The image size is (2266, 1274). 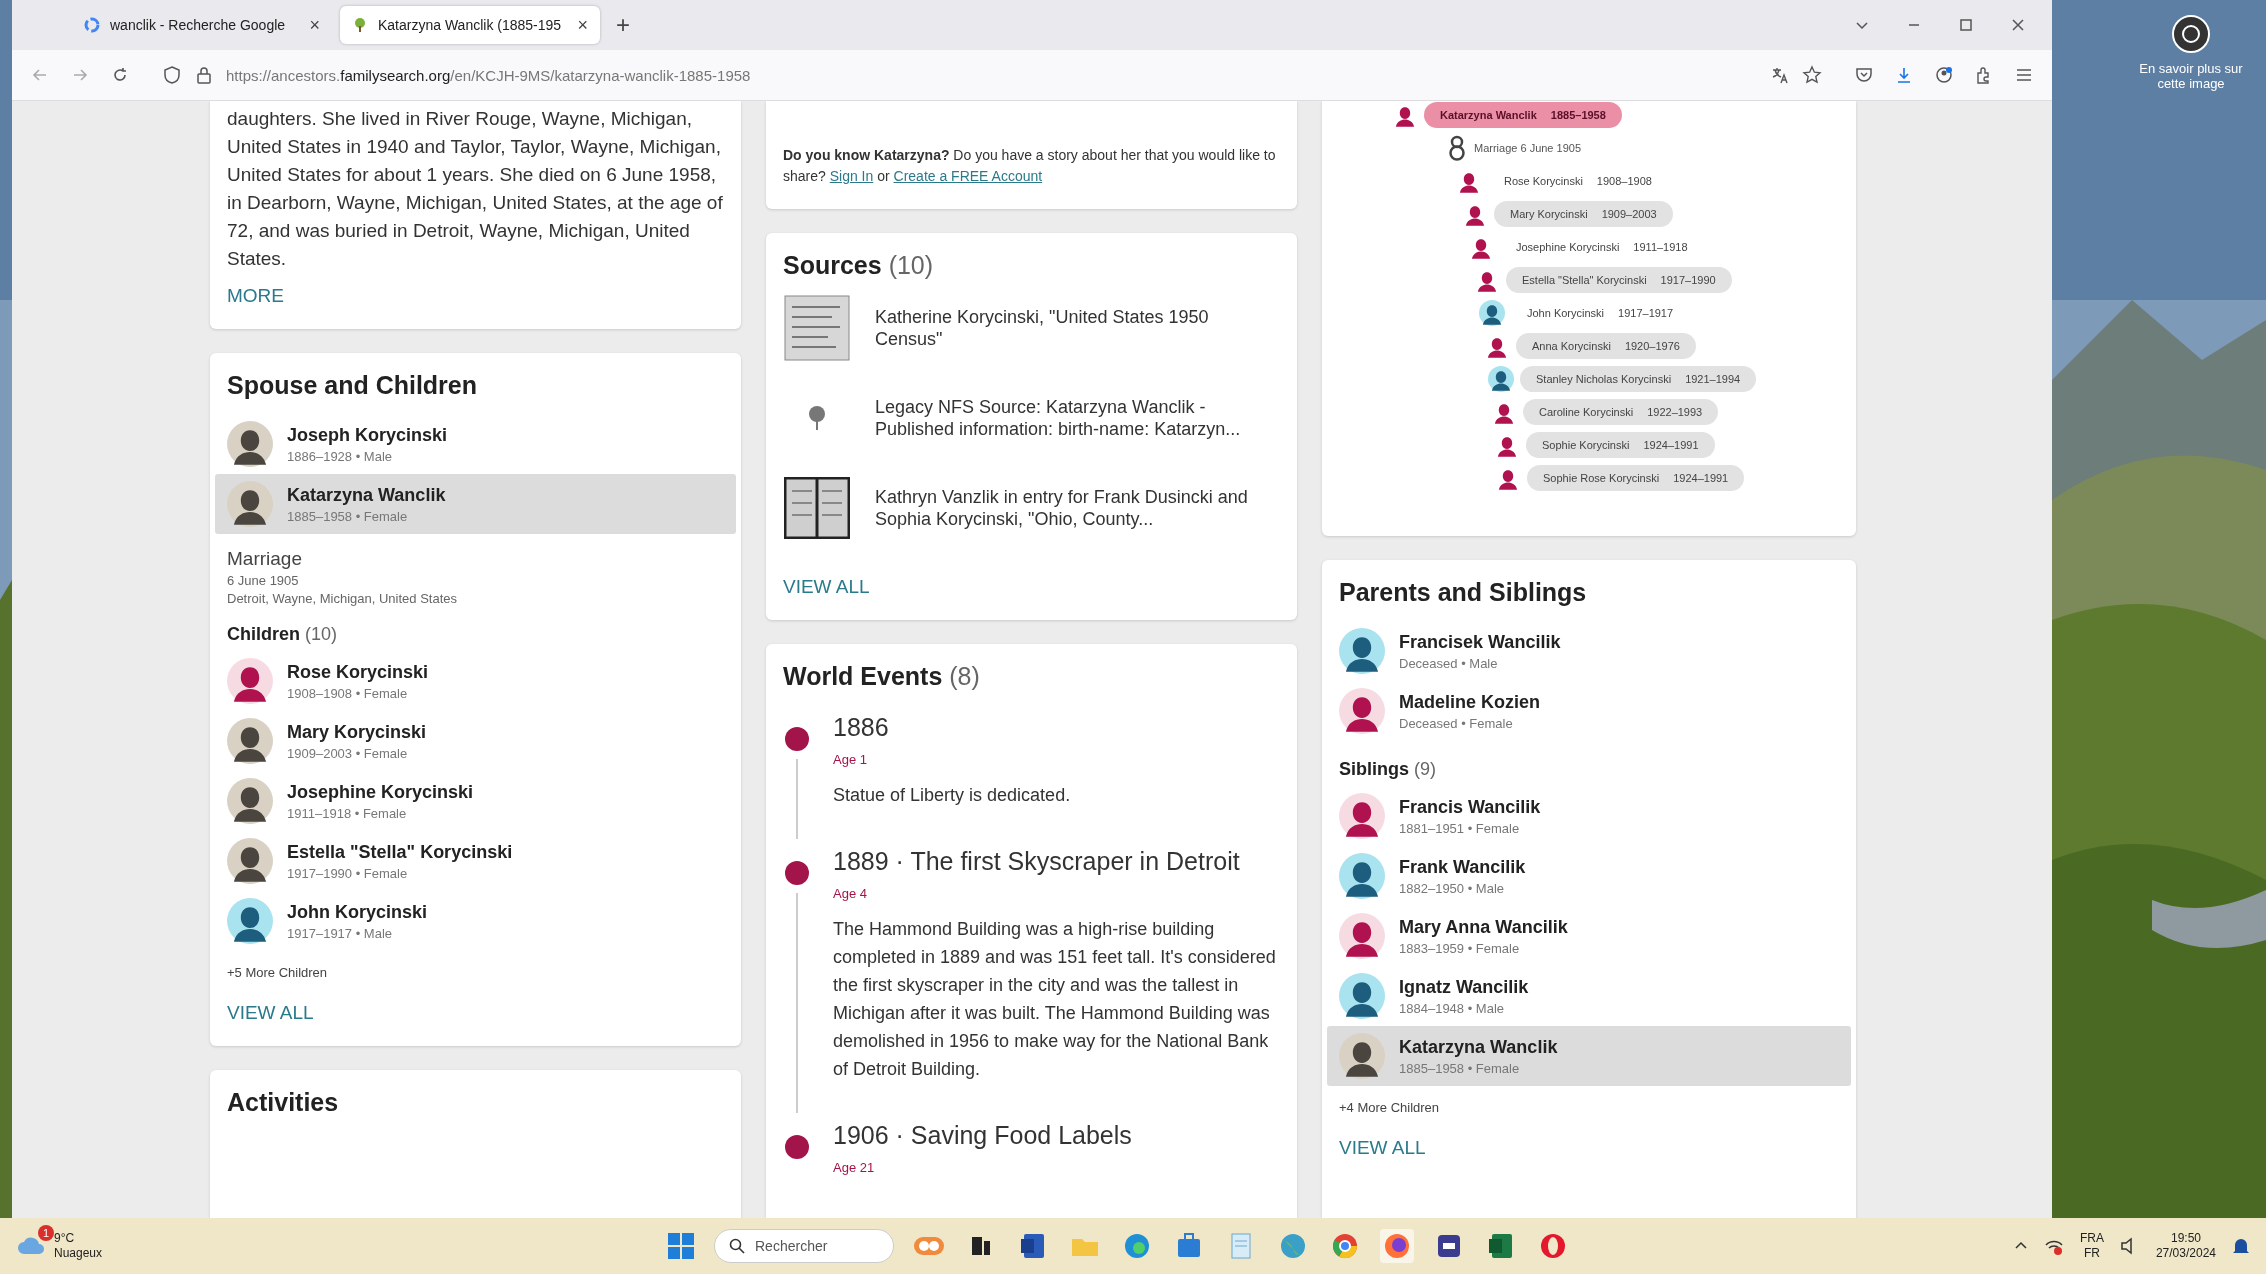 I want to click on keyboard-layout-text: FR, so click(x=2091, y=1253).